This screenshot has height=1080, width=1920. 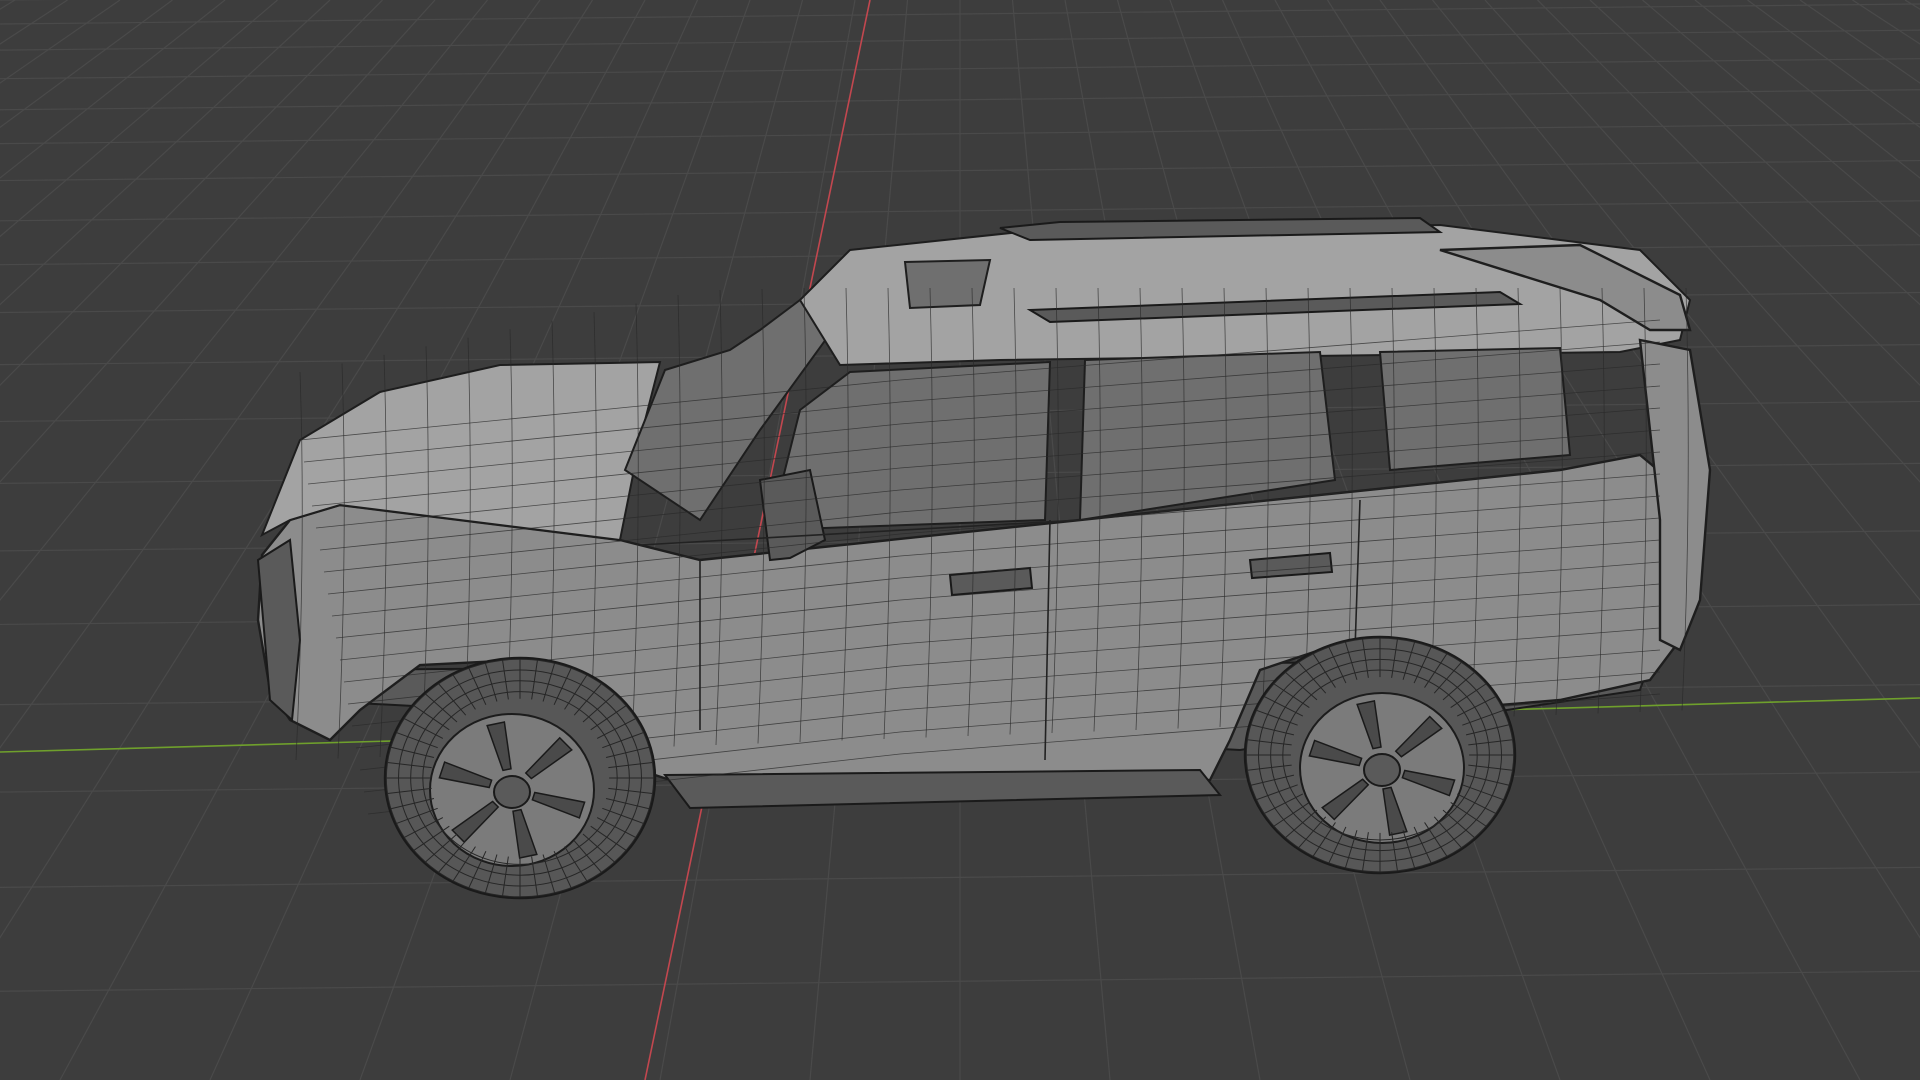 I want to click on x-axis-line, so click(x=757, y=540).